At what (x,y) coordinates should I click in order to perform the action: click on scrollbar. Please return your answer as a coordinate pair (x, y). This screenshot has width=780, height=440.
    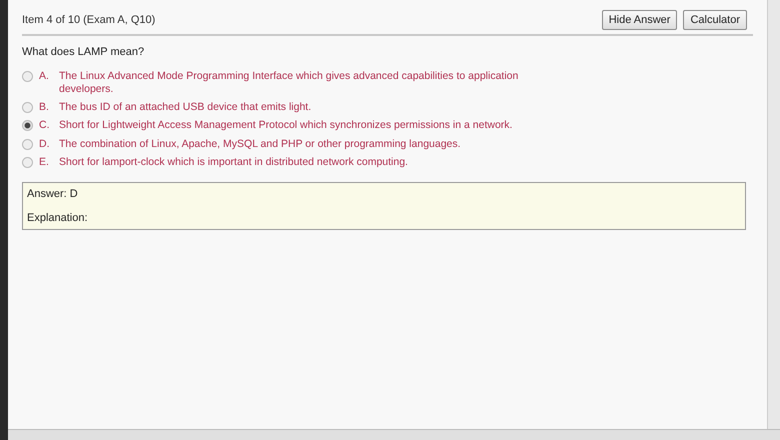
    Looking at the image, I should click on (773, 214).